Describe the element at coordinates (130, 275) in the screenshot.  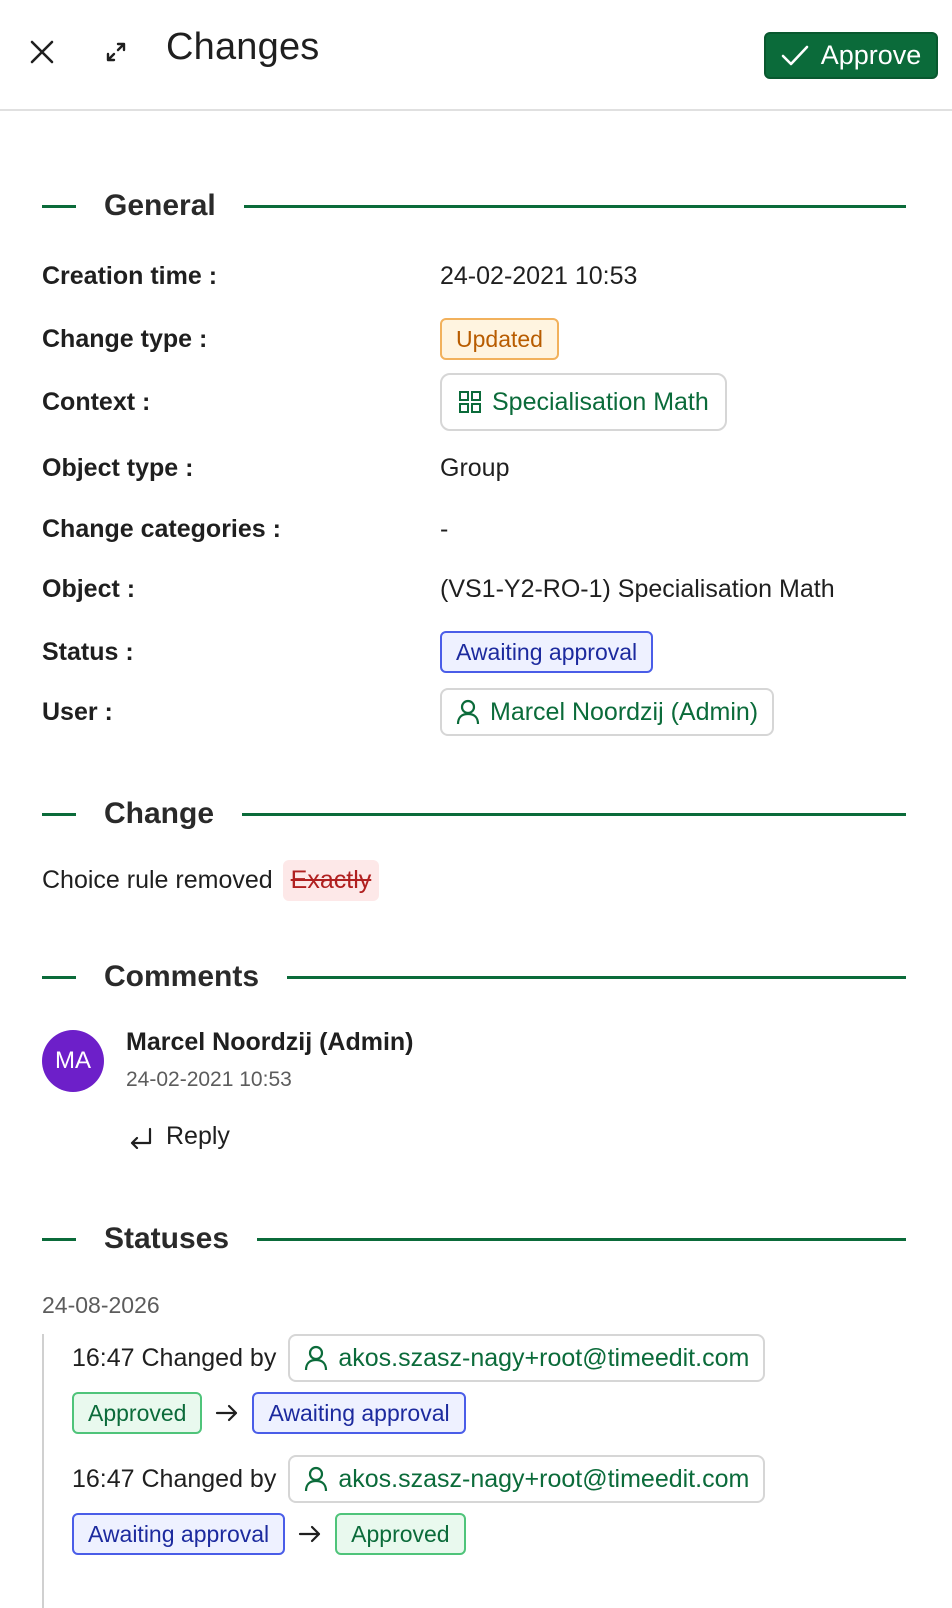
I see `row-label: Creation time :` at that location.